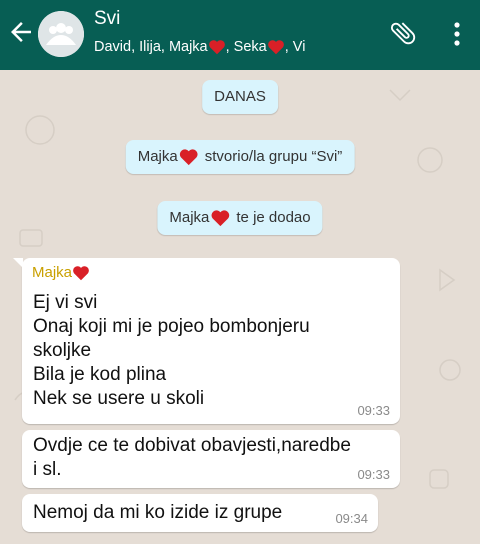 The height and width of the screenshot is (544, 480). Describe the element at coordinates (119, 398) in the screenshot. I see `message-line: Nek se usere u skoli` at that location.